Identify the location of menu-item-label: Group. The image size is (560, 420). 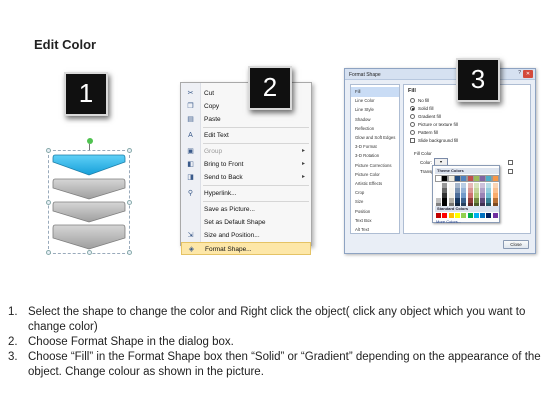
(213, 151).